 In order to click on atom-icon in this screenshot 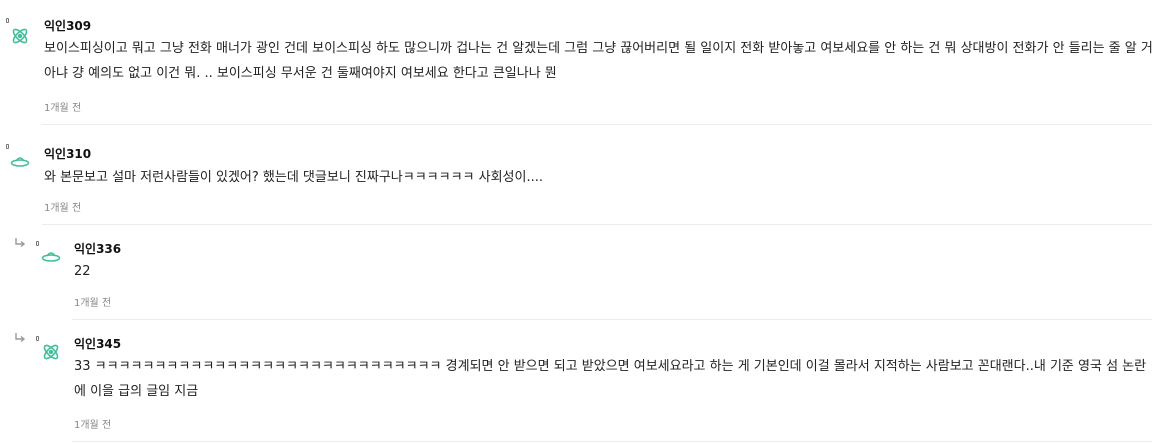, I will do `click(51, 352)`.